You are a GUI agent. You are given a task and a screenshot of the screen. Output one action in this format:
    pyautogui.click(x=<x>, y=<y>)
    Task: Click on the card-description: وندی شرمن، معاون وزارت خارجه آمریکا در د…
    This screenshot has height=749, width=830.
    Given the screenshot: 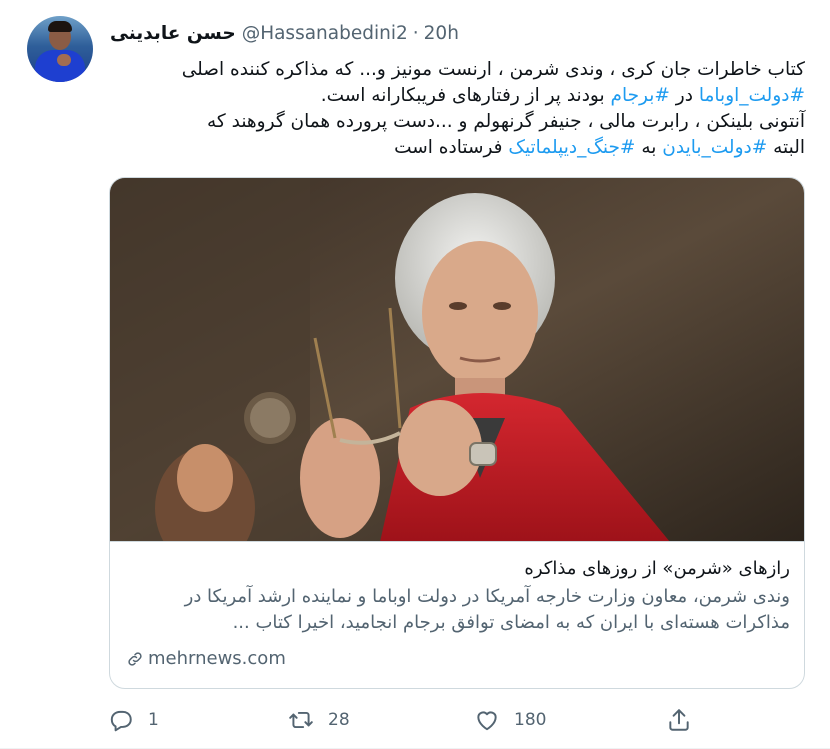 What is the action you would take?
    pyautogui.click(x=457, y=610)
    